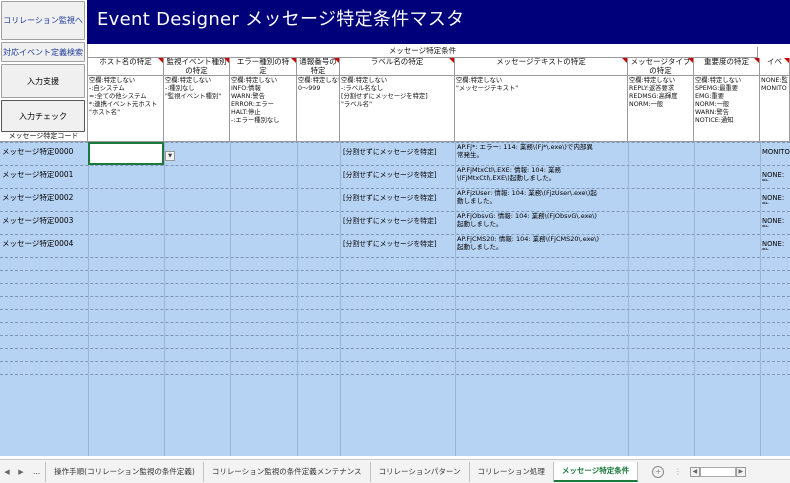 The width and height of the screenshot is (790, 483). I want to click on tab-correlation-pattern: コリレーションパターン, so click(420, 471).